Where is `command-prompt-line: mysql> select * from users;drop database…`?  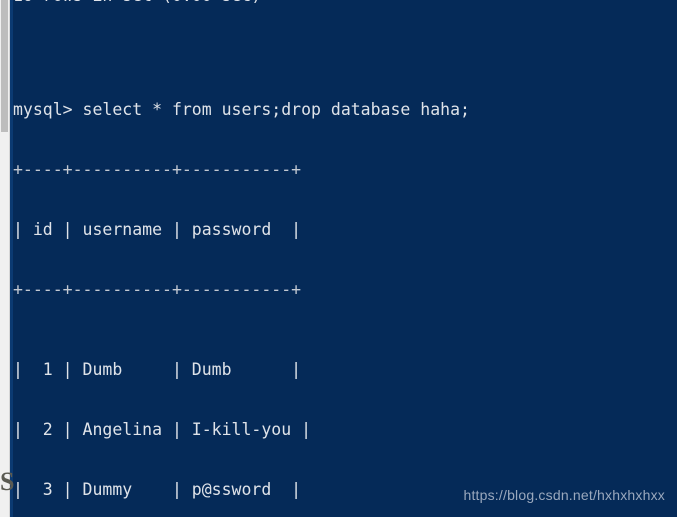
command-prompt-line: mysql> select * from users;drop database… is located at coordinates (241, 109).